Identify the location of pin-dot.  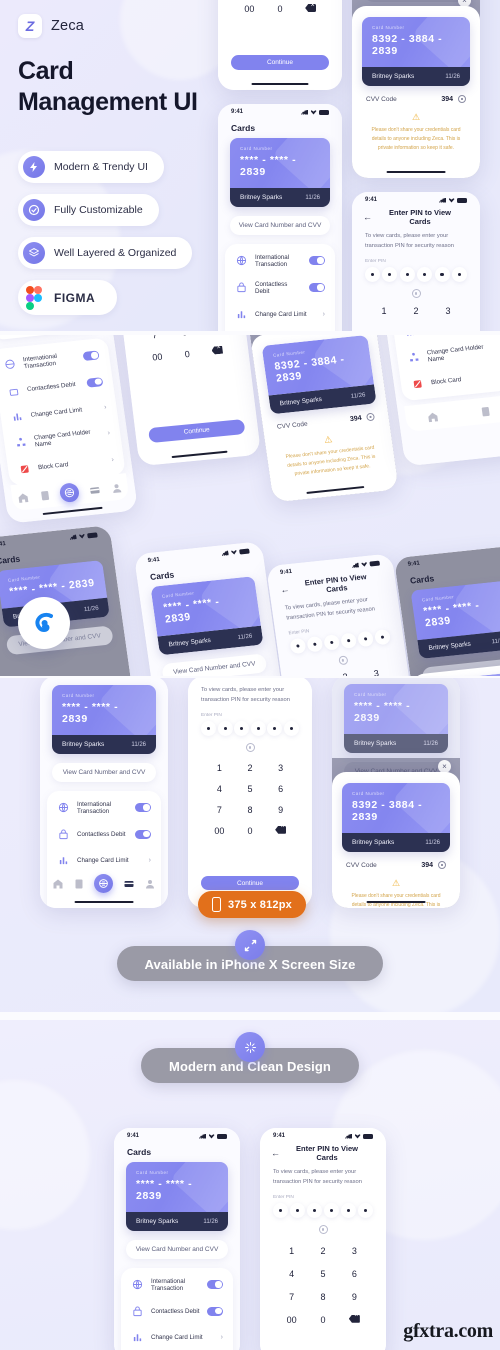
(208, 728).